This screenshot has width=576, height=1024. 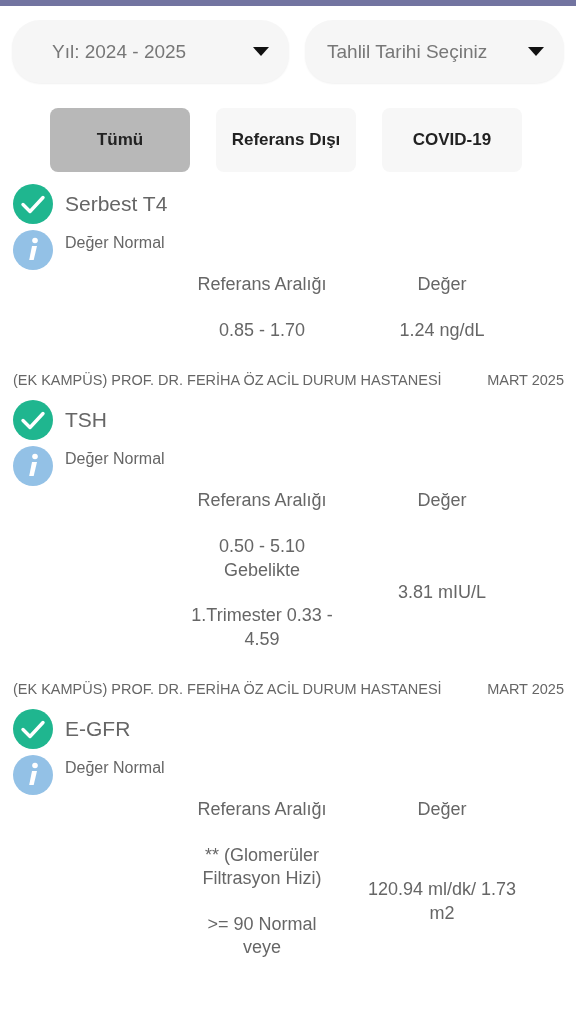 I want to click on reference-range: ** (Glomerüler Filtrasyon Hizi), so click(x=262, y=867).